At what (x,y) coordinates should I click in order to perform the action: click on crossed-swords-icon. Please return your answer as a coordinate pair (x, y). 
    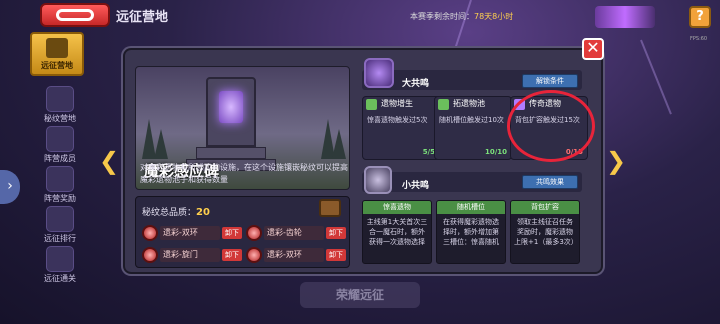
    Looking at the image, I should click on (57, 47).